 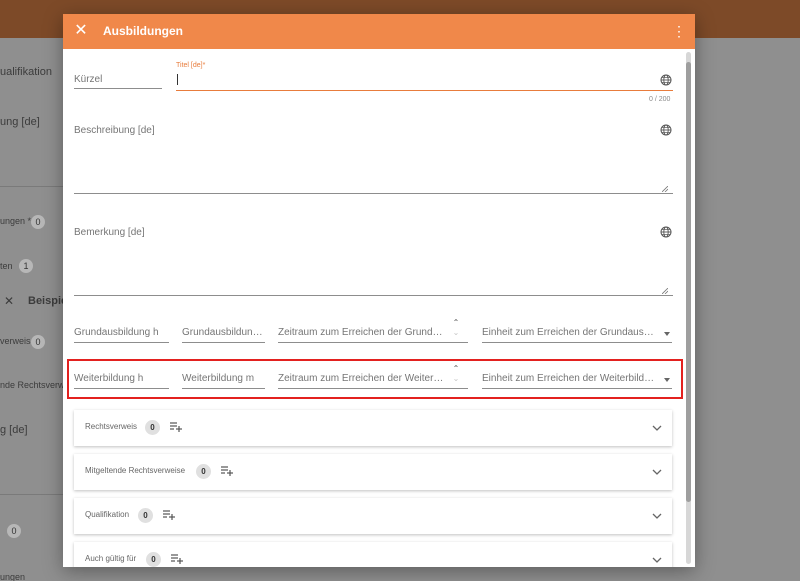 What do you see at coordinates (177, 79) in the screenshot?
I see `text-cursor` at bounding box center [177, 79].